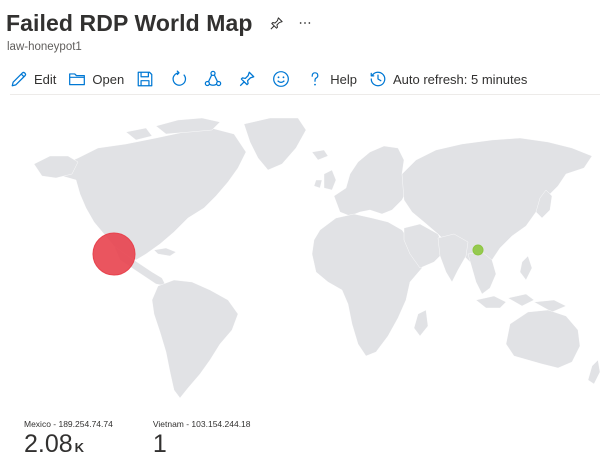 This screenshot has width=606, height=473. Describe the element at coordinates (378, 79) in the screenshot. I see `history-clock-icon` at that location.